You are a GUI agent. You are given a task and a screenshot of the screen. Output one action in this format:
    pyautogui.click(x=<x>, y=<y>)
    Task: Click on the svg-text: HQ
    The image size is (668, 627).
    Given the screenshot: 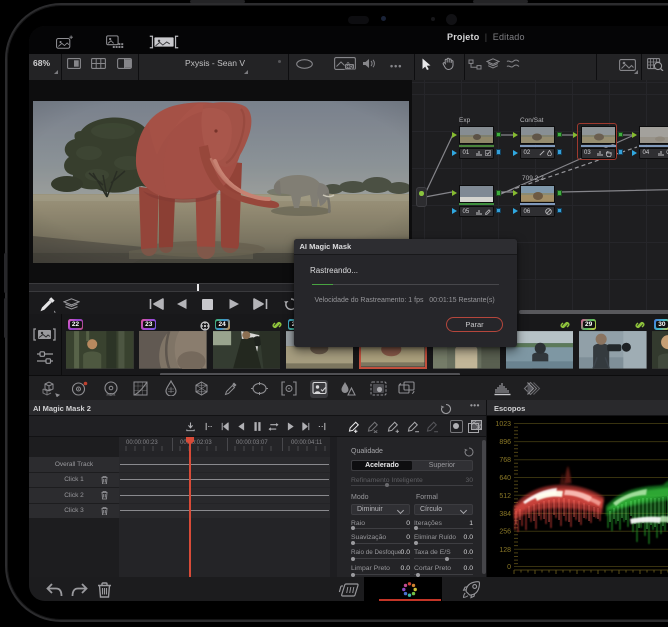 What is the action you would take?
    pyautogui.click(x=349, y=66)
    